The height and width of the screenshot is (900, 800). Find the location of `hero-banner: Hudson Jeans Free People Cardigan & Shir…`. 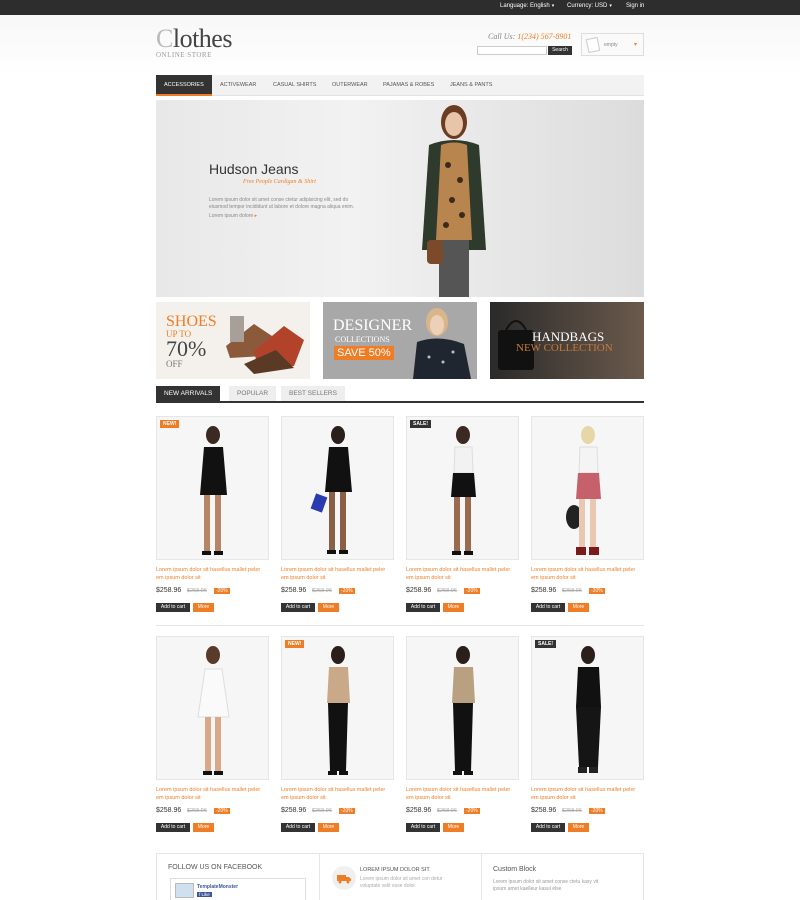

hero-banner: Hudson Jeans Free People Cardigan & Shir… is located at coordinates (400, 198).